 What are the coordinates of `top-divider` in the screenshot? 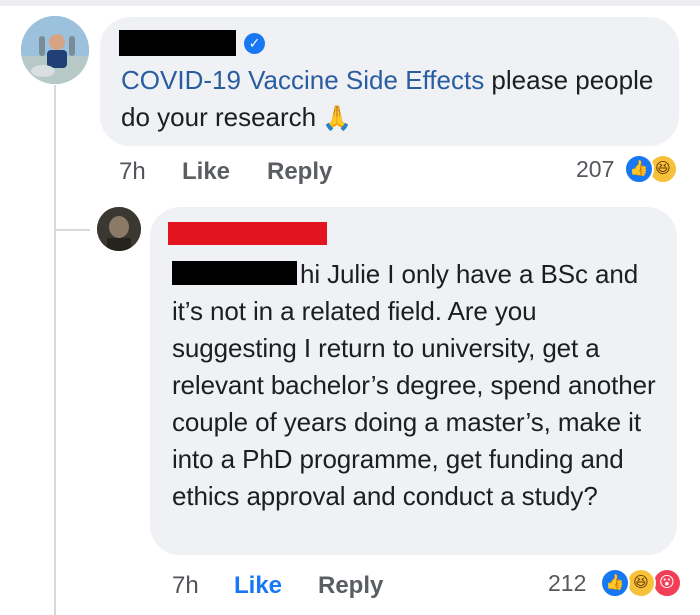 It's located at (350, 3).